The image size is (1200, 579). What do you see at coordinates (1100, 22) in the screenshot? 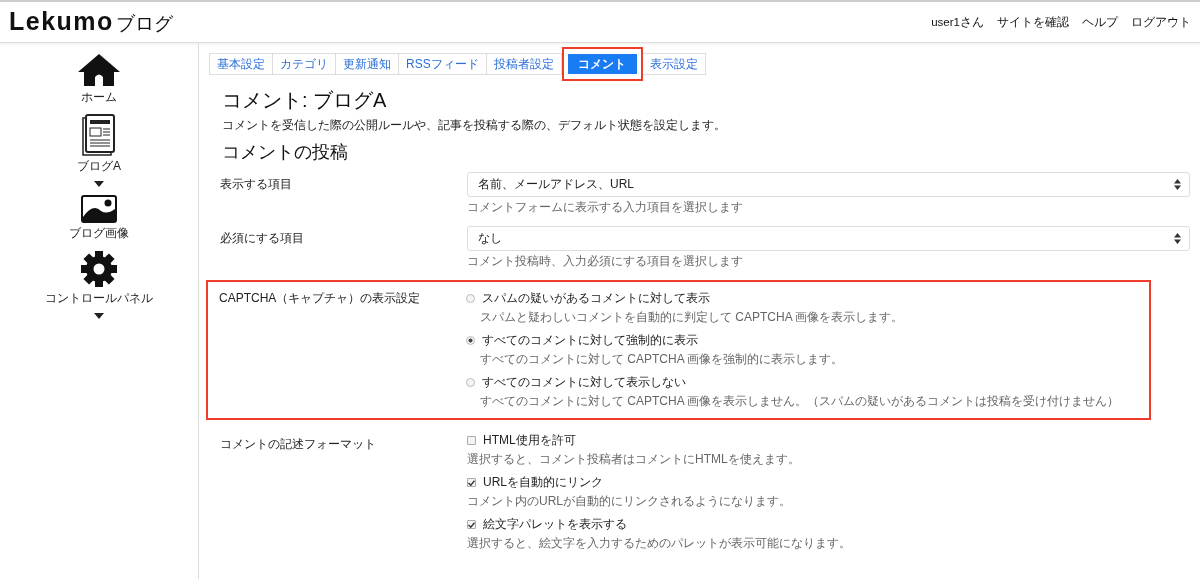
I see `header-link: ヘルプ` at bounding box center [1100, 22].